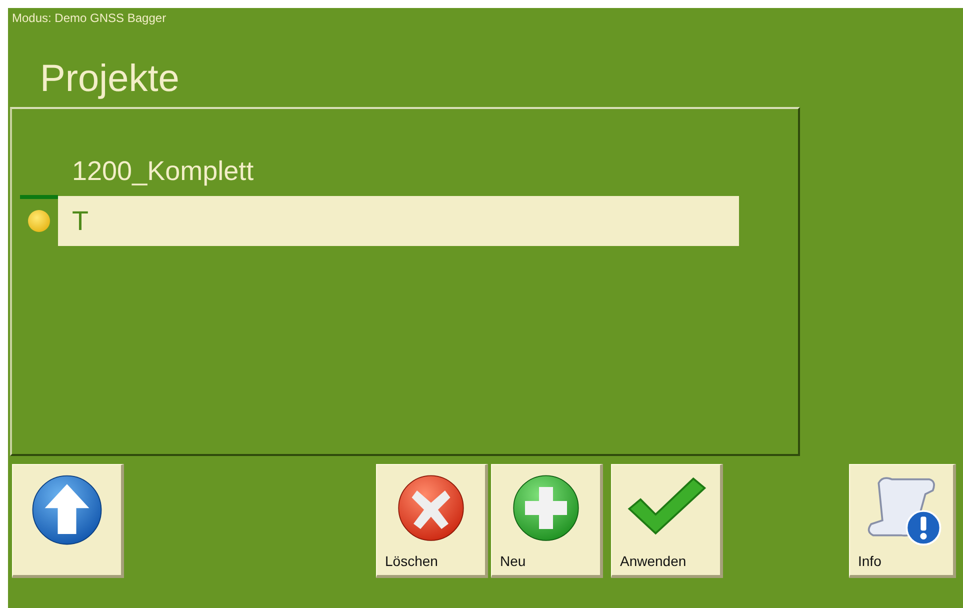 The width and height of the screenshot is (963, 608). I want to click on up-button, so click(68, 521).